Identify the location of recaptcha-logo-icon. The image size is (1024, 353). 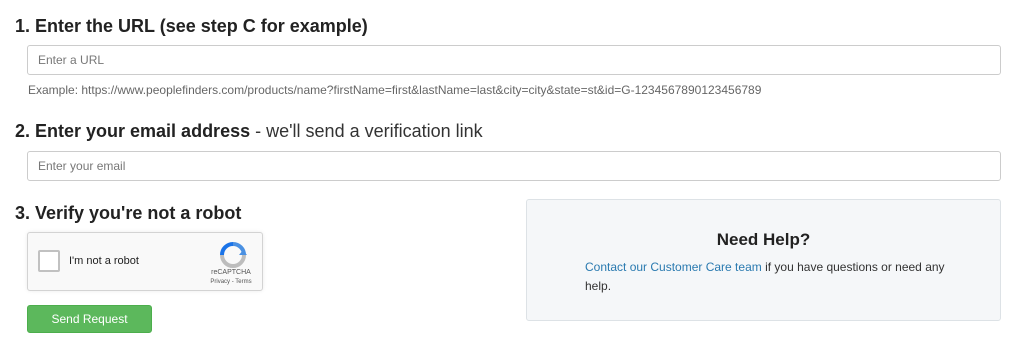
(233, 255).